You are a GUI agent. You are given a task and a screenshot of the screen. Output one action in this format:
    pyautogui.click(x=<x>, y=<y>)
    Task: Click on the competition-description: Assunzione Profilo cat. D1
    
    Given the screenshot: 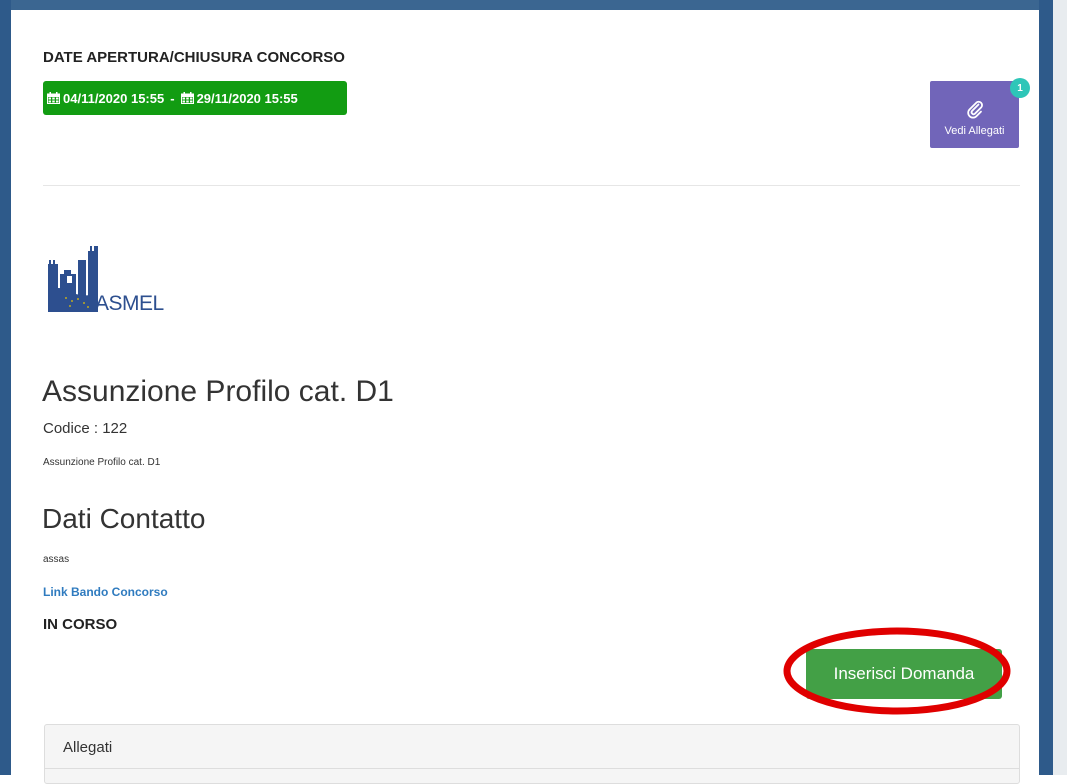 What is the action you would take?
    pyautogui.click(x=102, y=462)
    